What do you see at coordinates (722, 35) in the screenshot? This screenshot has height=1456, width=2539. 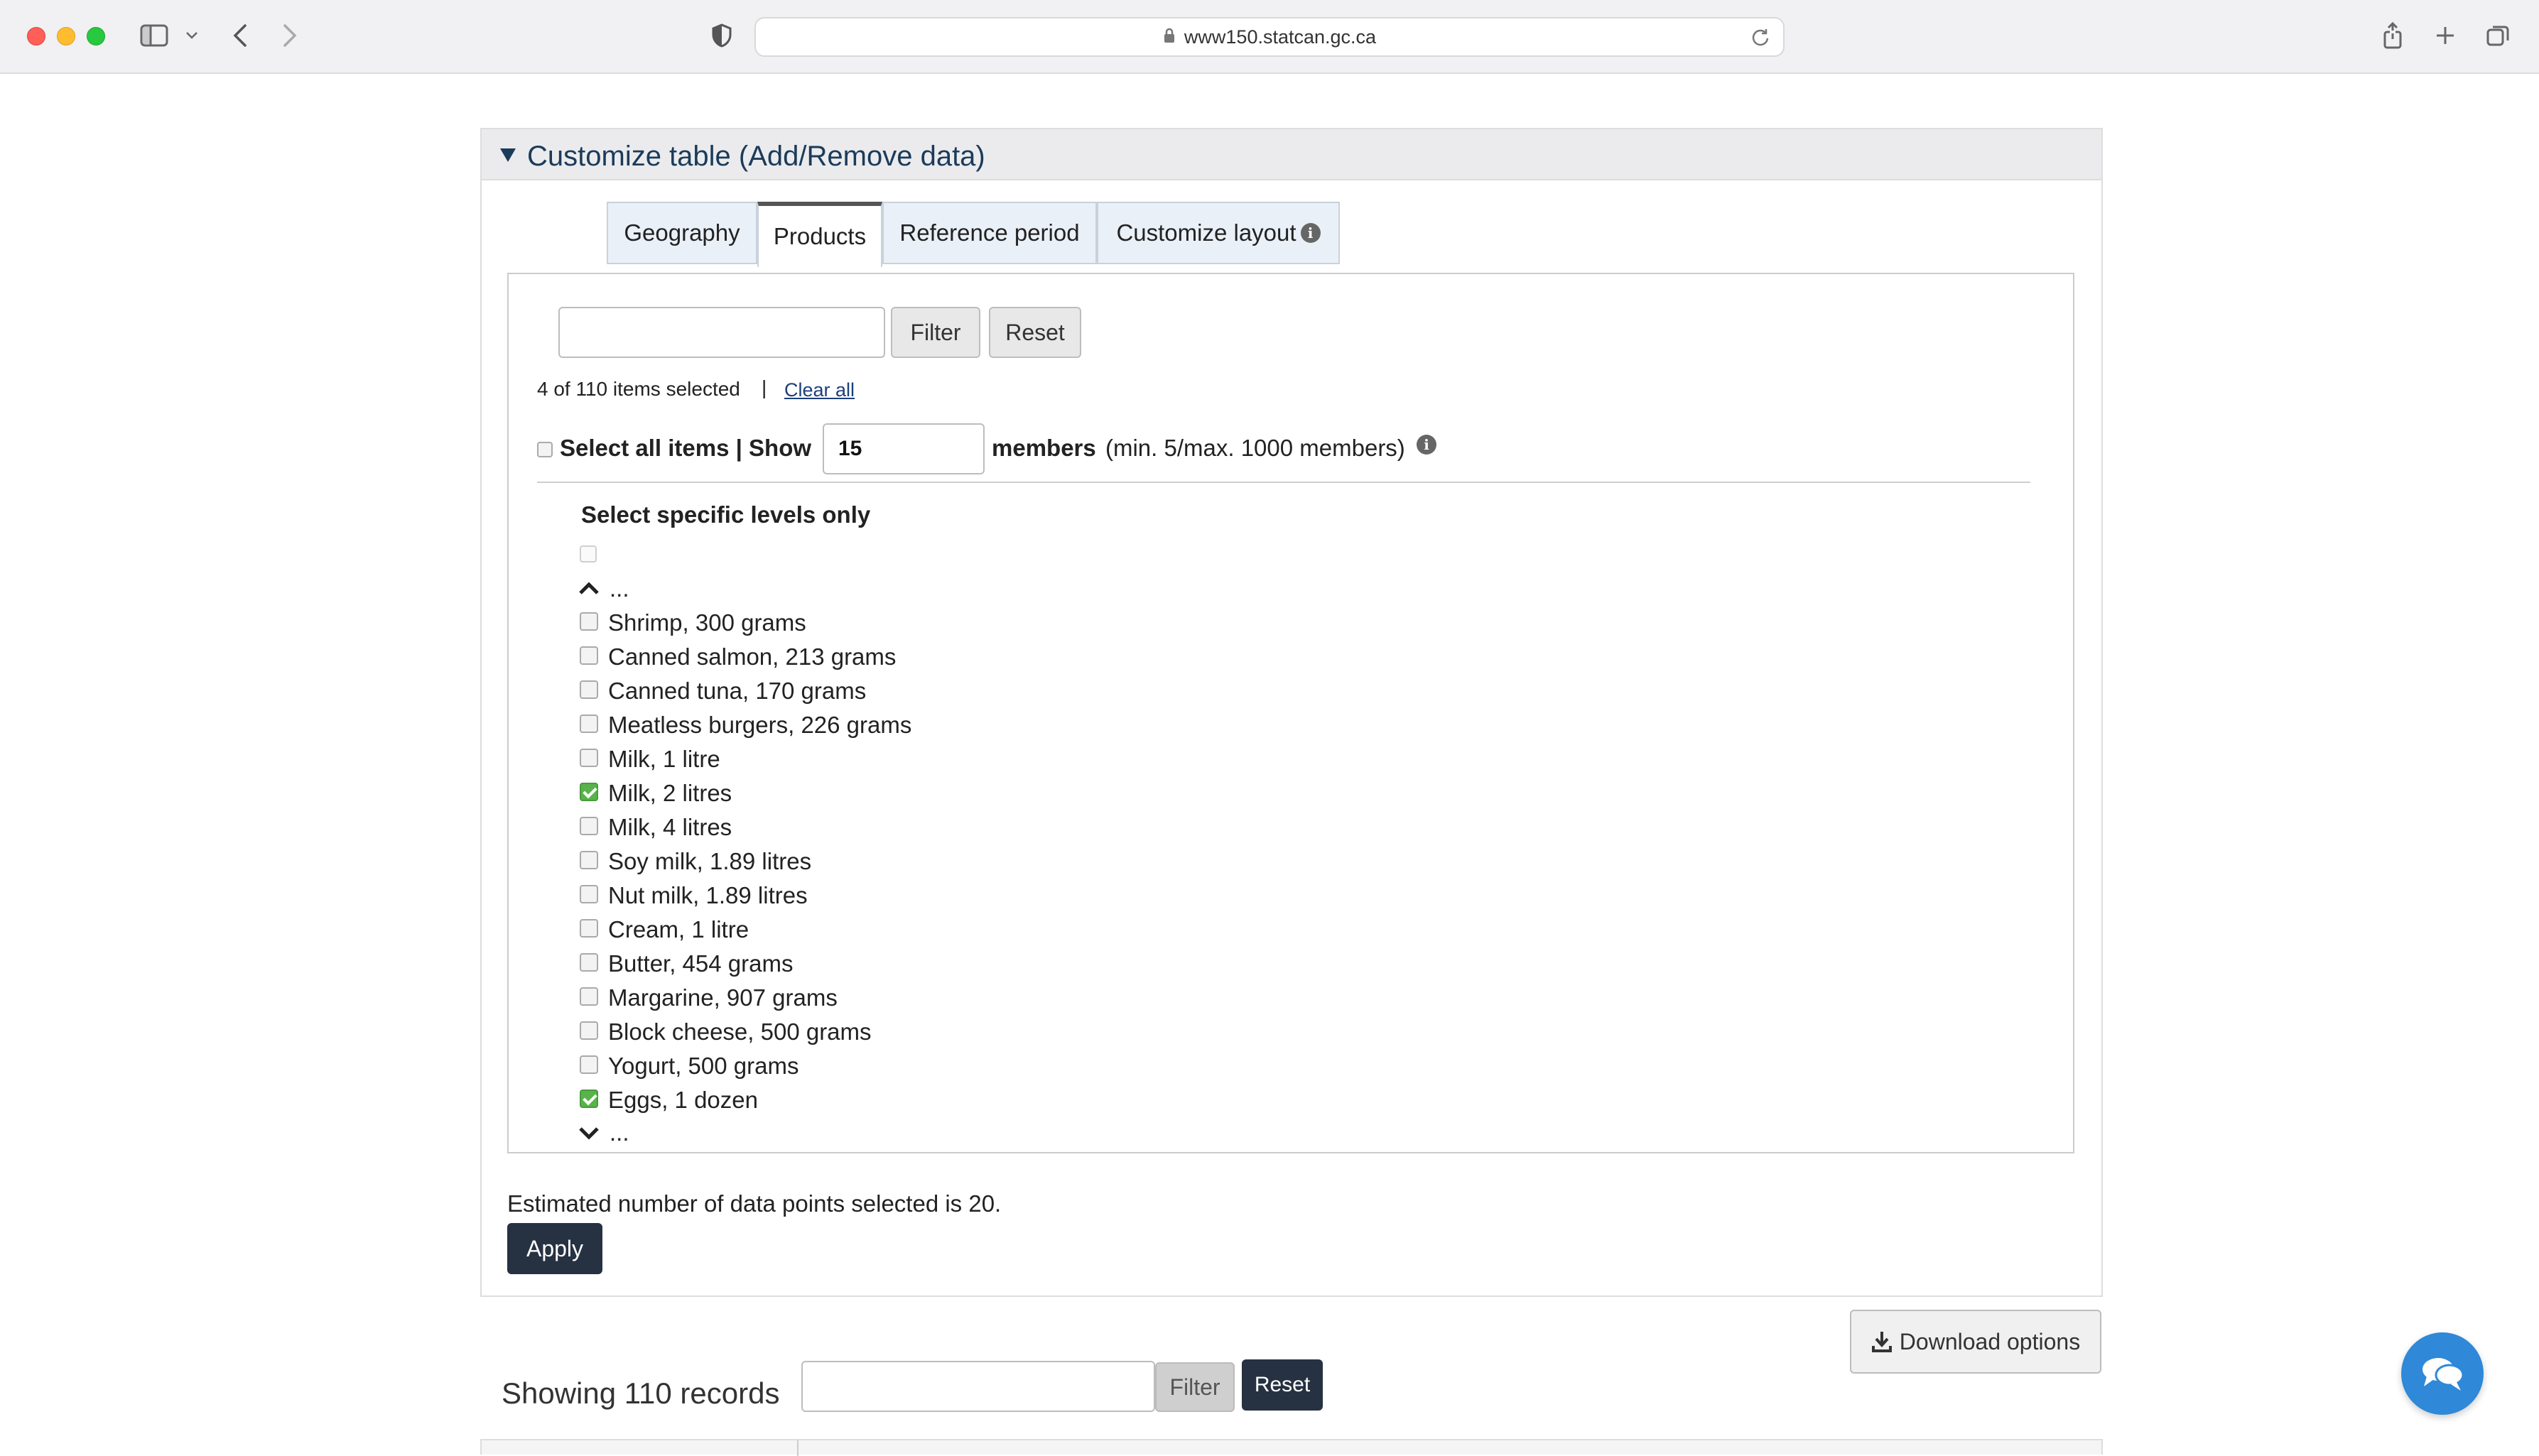 I see `privacy-shield-icon` at bounding box center [722, 35].